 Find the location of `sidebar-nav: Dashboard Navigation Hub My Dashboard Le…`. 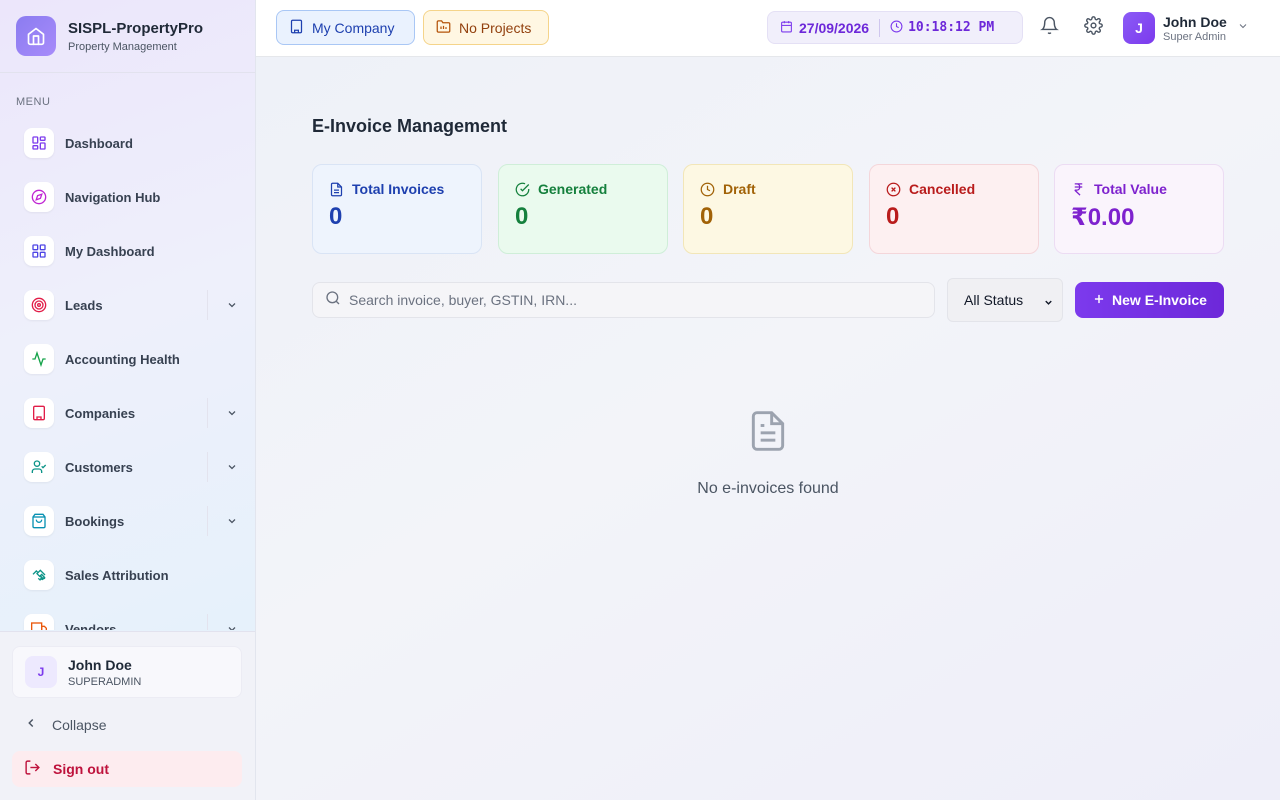

sidebar-nav: Dashboard Navigation Hub My Dashboard Le… is located at coordinates (127, 373).